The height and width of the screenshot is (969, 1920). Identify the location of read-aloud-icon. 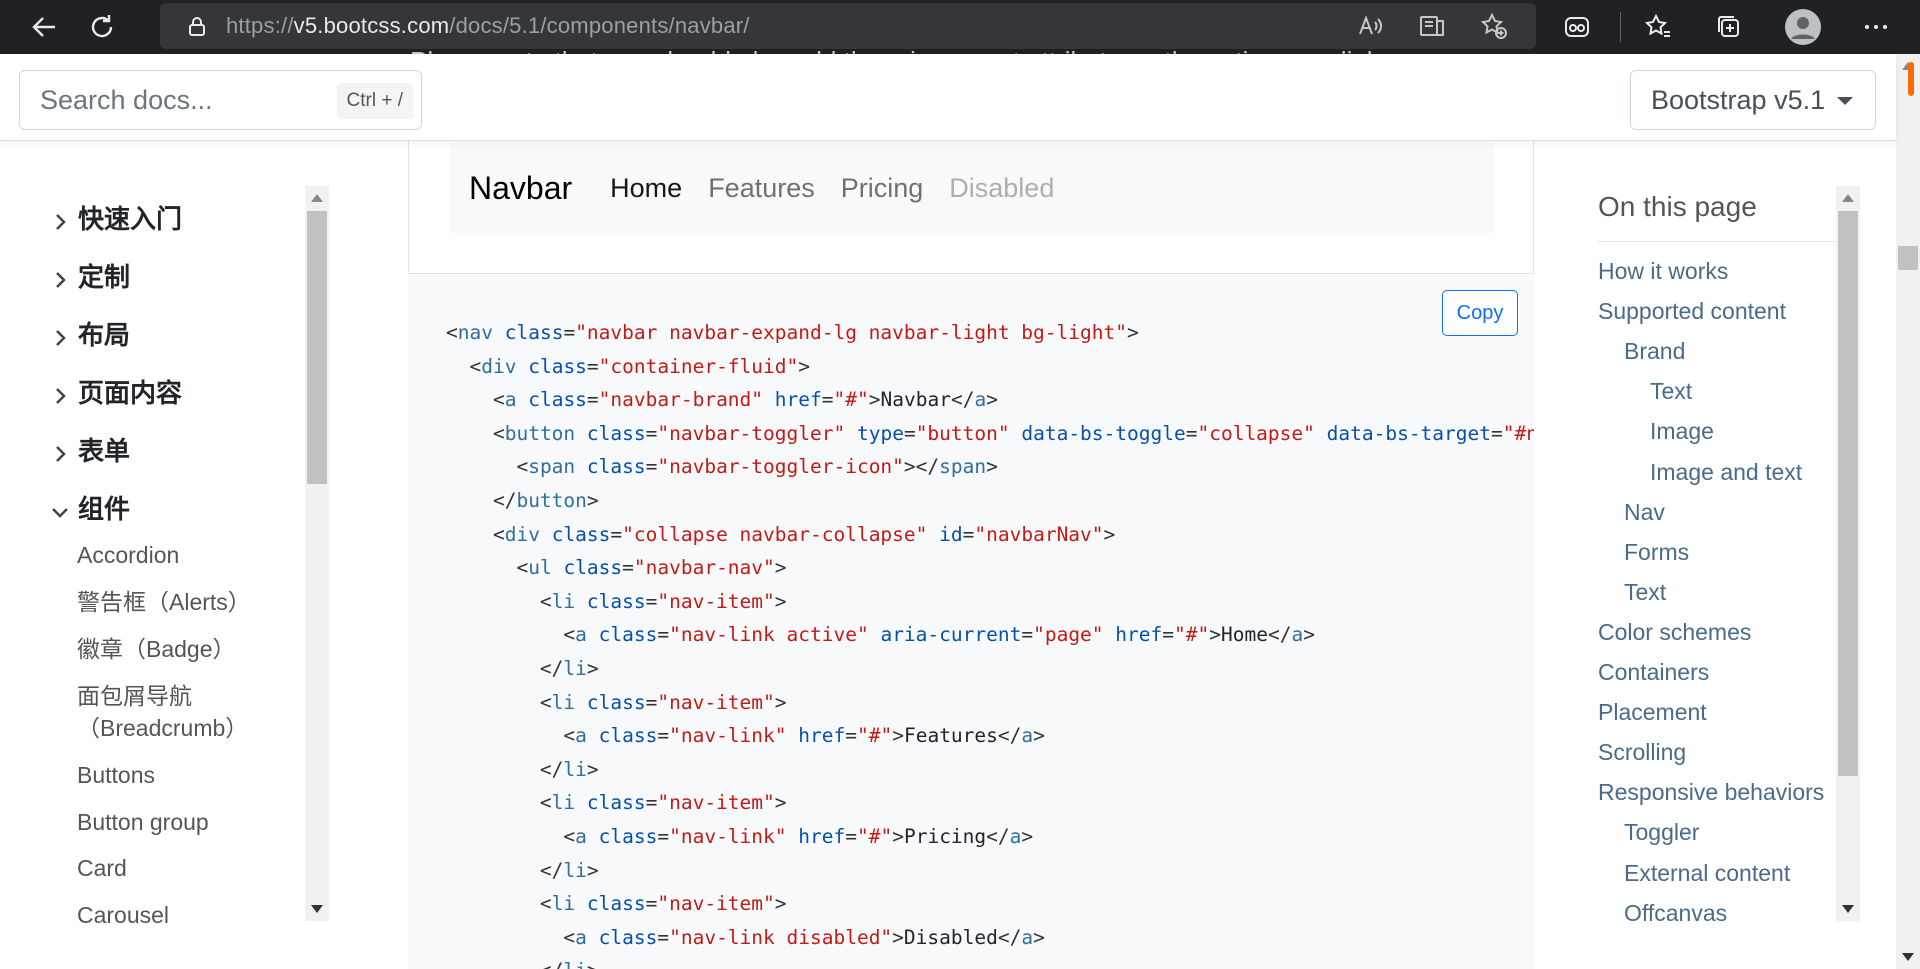
(1370, 26).